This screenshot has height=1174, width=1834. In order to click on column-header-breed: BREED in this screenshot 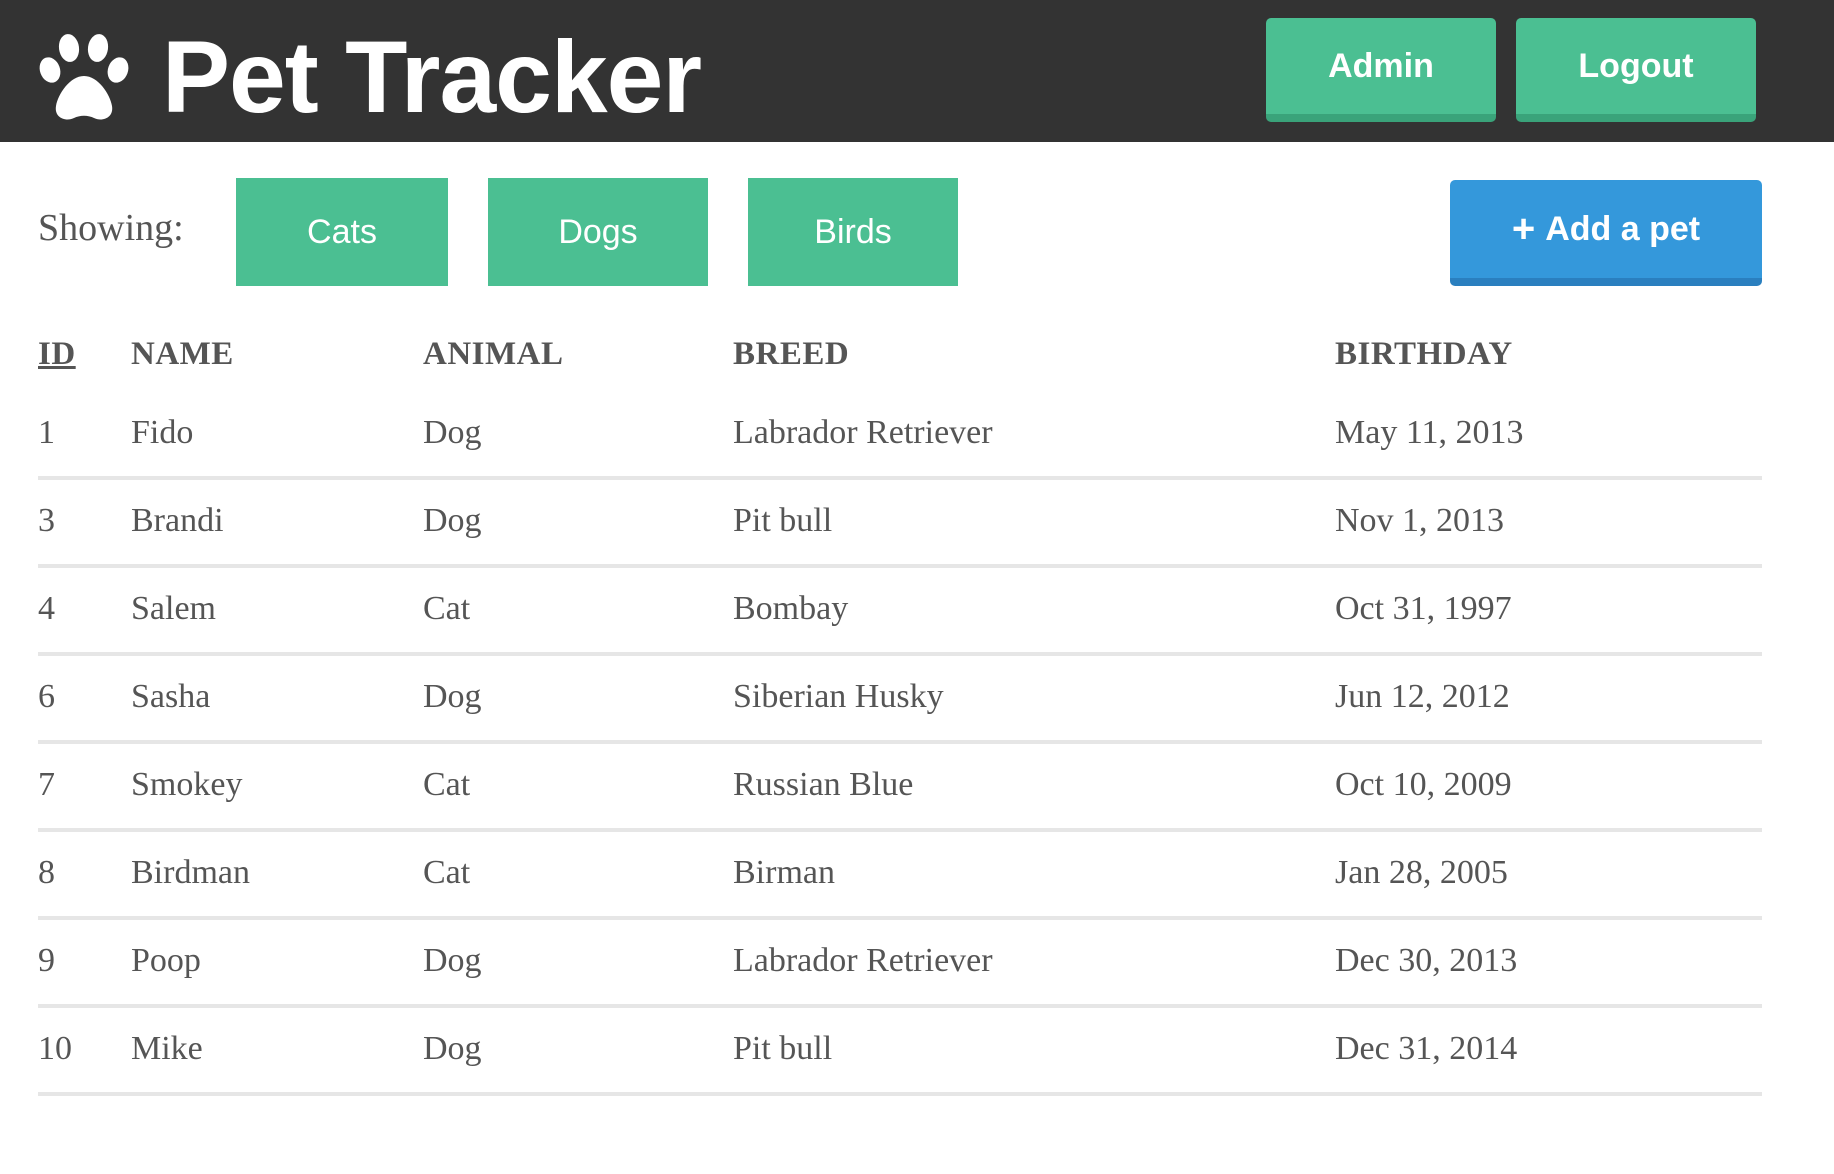, I will do `click(791, 354)`.